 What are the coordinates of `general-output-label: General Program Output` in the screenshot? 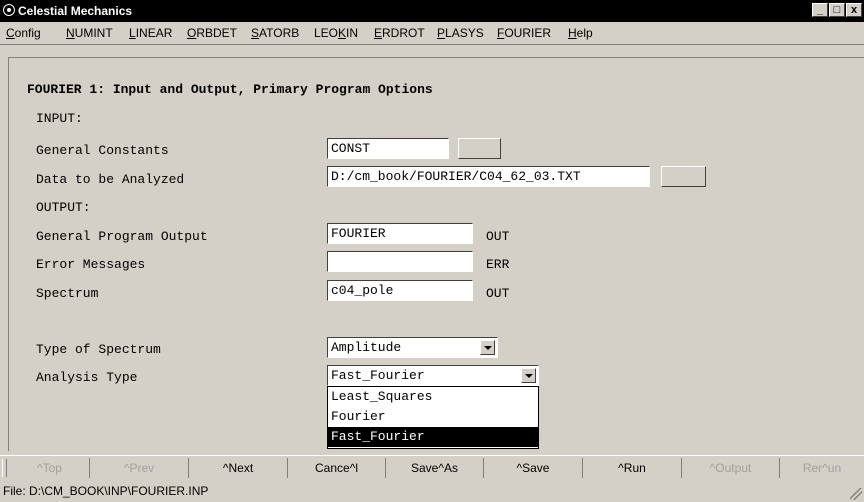 It's located at (122, 236).